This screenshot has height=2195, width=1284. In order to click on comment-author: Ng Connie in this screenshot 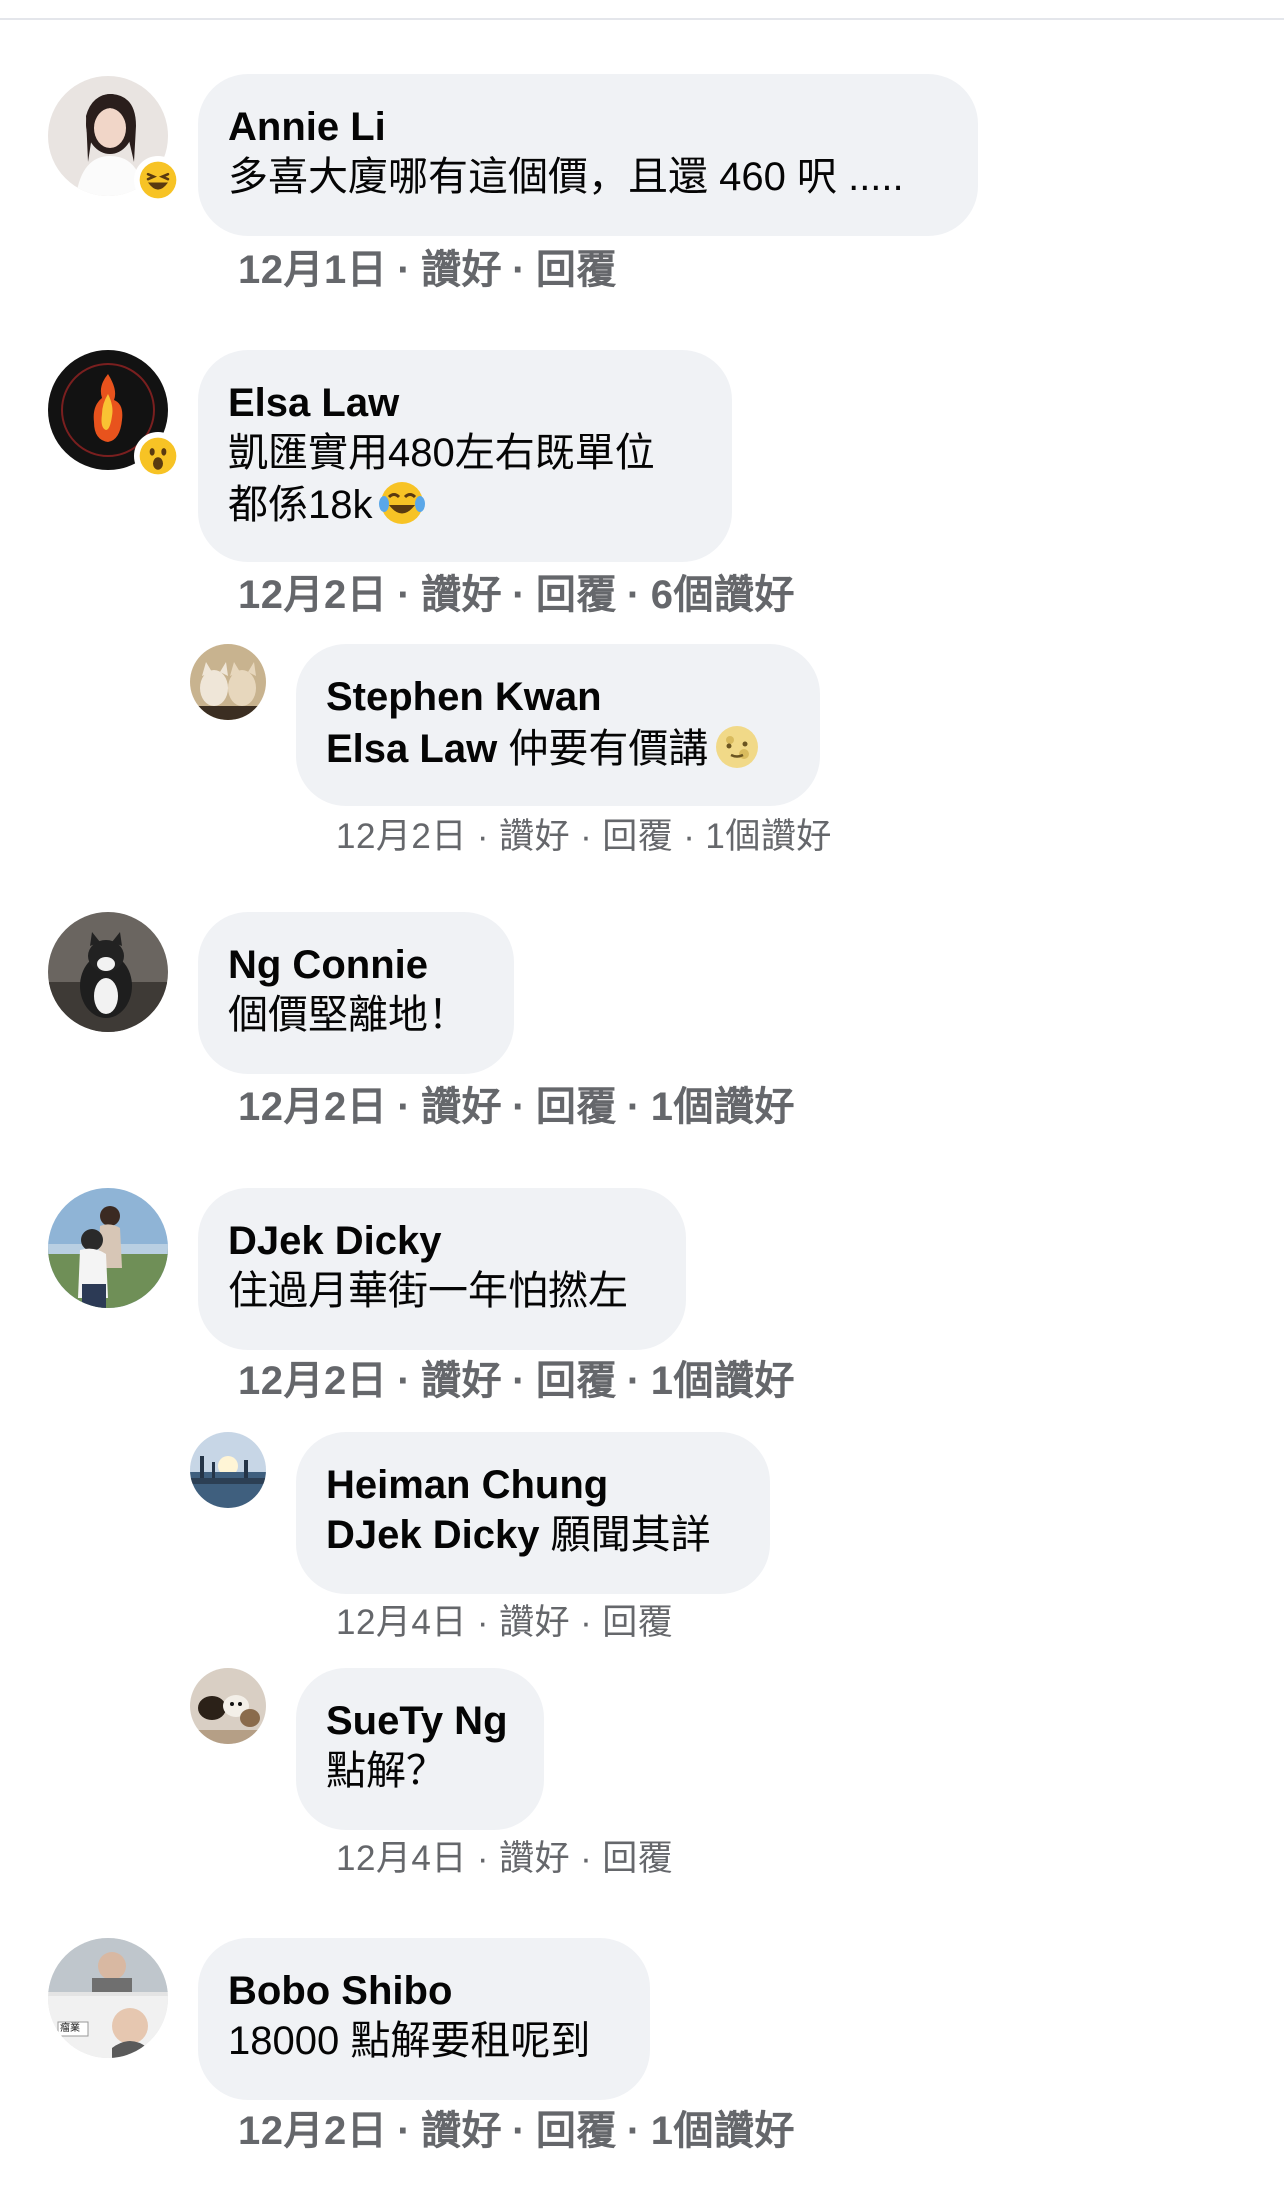, I will do `click(356, 965)`.